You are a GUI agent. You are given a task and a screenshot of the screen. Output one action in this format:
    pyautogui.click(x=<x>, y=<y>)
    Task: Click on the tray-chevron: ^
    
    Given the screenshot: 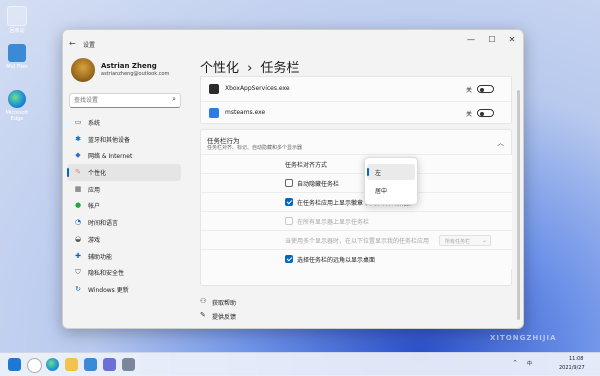 What is the action you would take?
    pyautogui.click(x=515, y=363)
    